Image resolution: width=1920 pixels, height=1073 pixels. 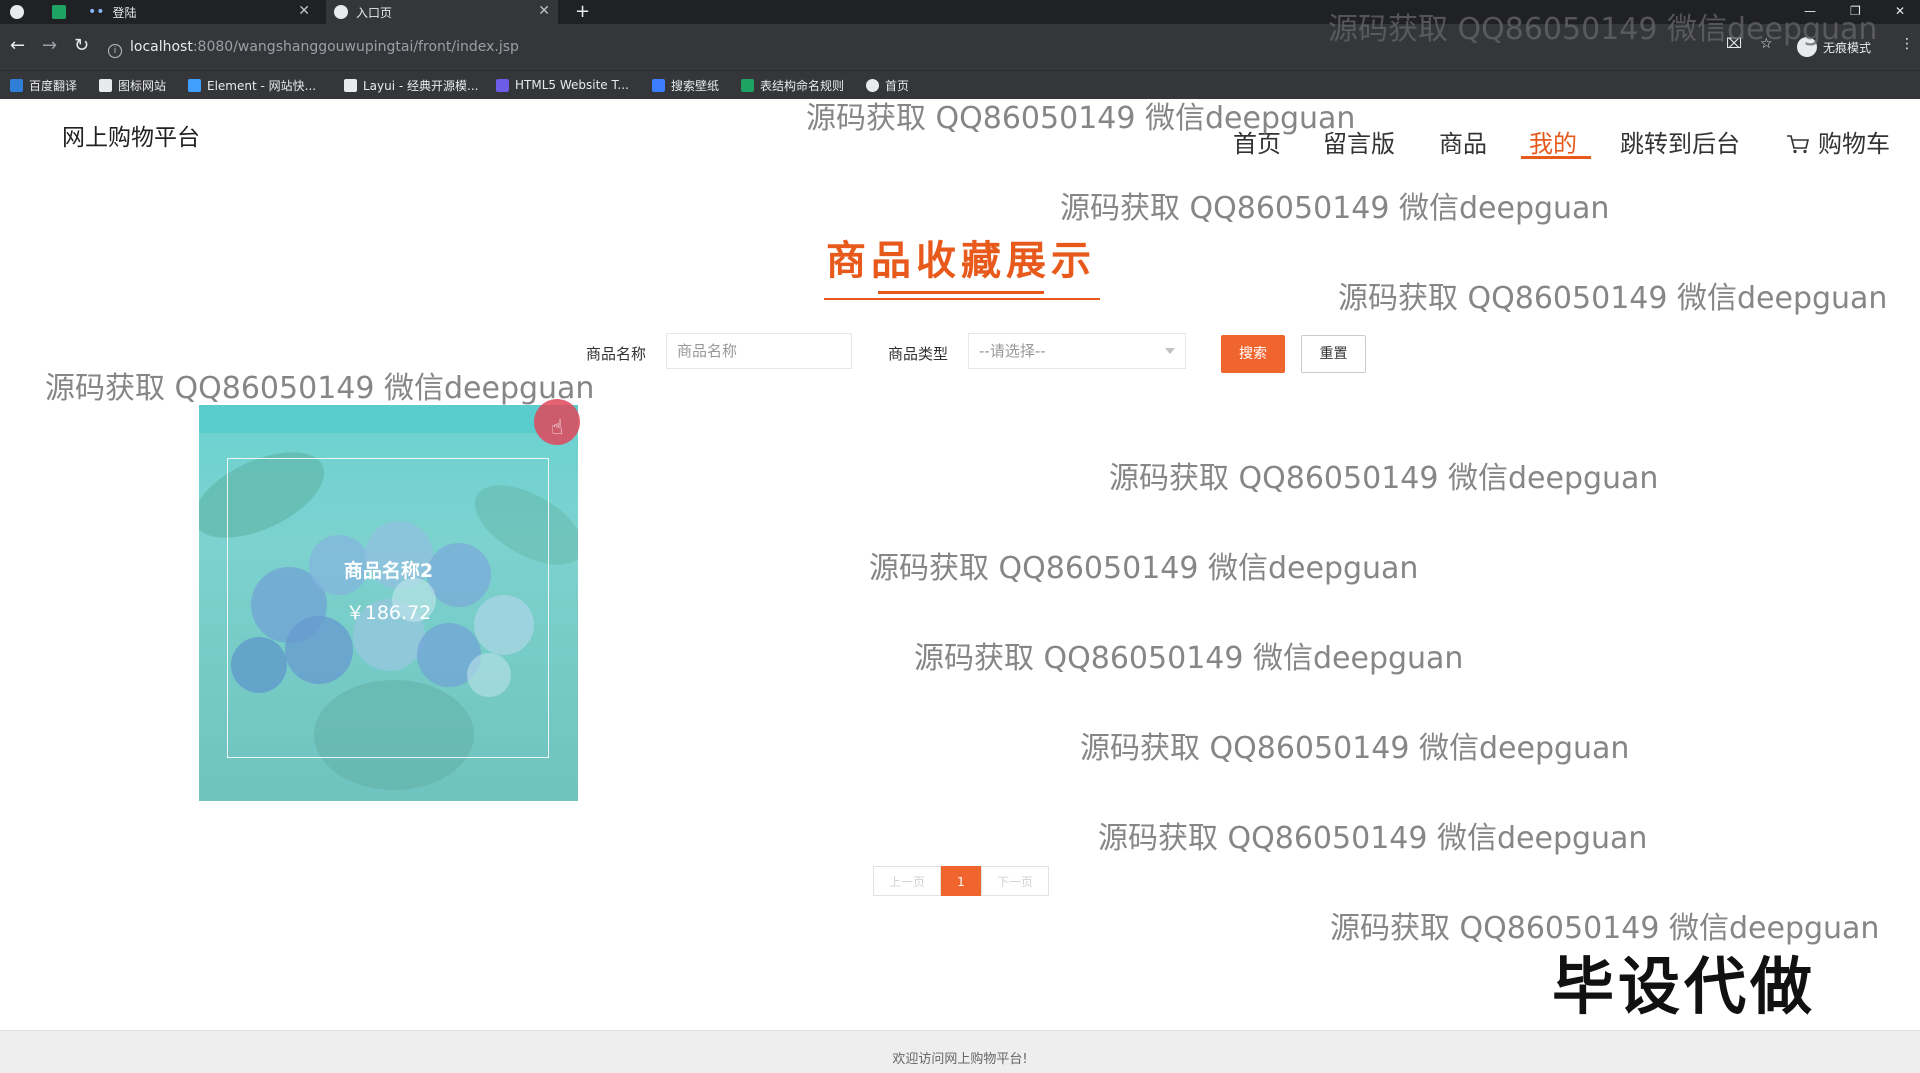 What do you see at coordinates (802, 85) in the screenshot?
I see `bookmark-label: 表结构命名规则` at bounding box center [802, 85].